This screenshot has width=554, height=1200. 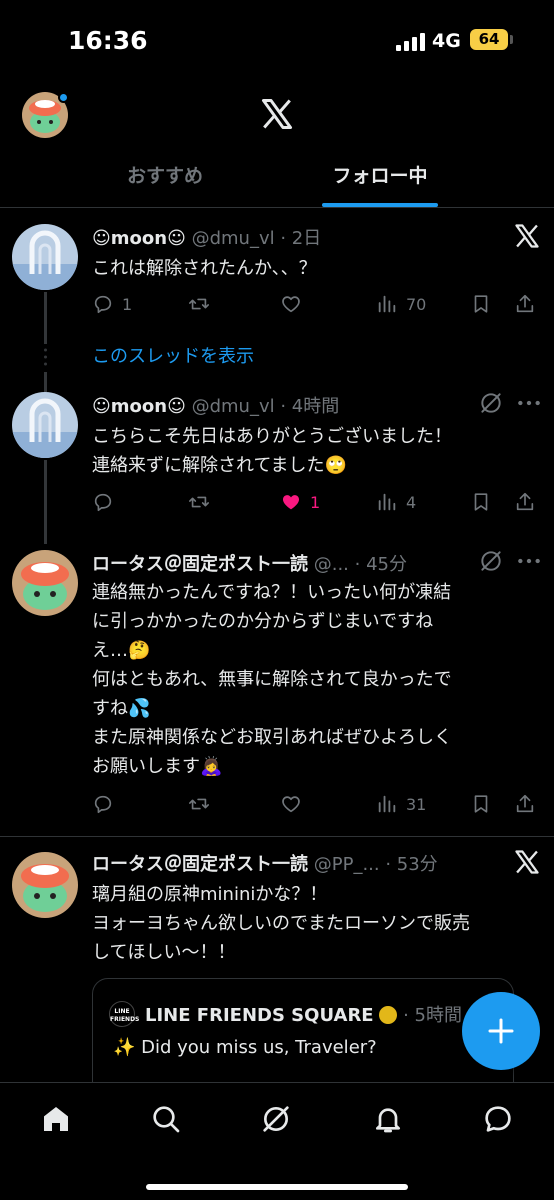 What do you see at coordinates (388, 1119) in the screenshot?
I see `notifications-icon` at bounding box center [388, 1119].